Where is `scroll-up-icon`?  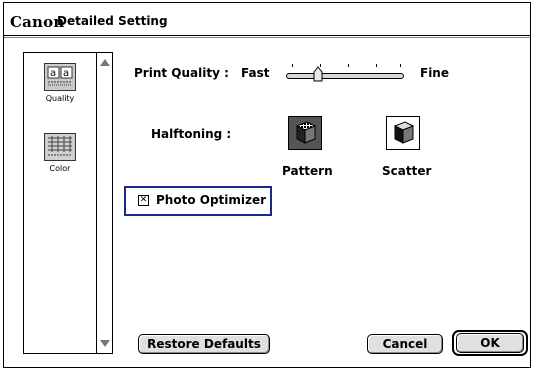 scroll-up-icon is located at coordinates (105, 62).